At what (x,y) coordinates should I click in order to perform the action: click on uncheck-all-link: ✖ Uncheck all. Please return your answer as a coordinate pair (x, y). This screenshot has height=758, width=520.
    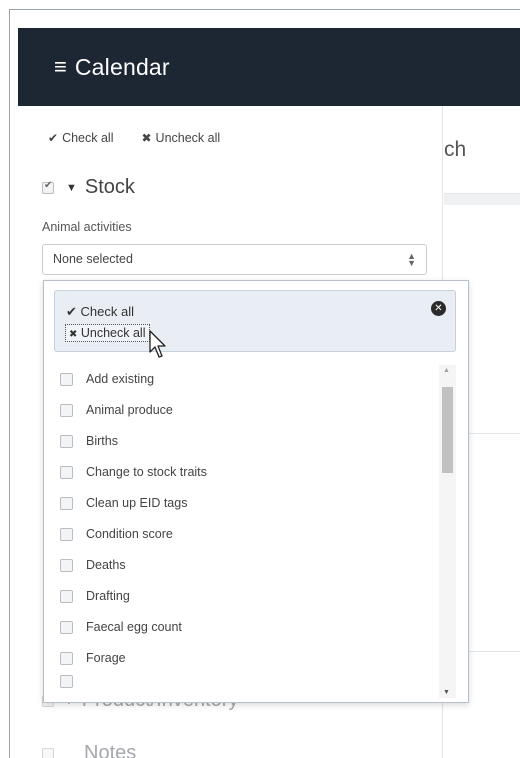
    Looking at the image, I should click on (180, 138).